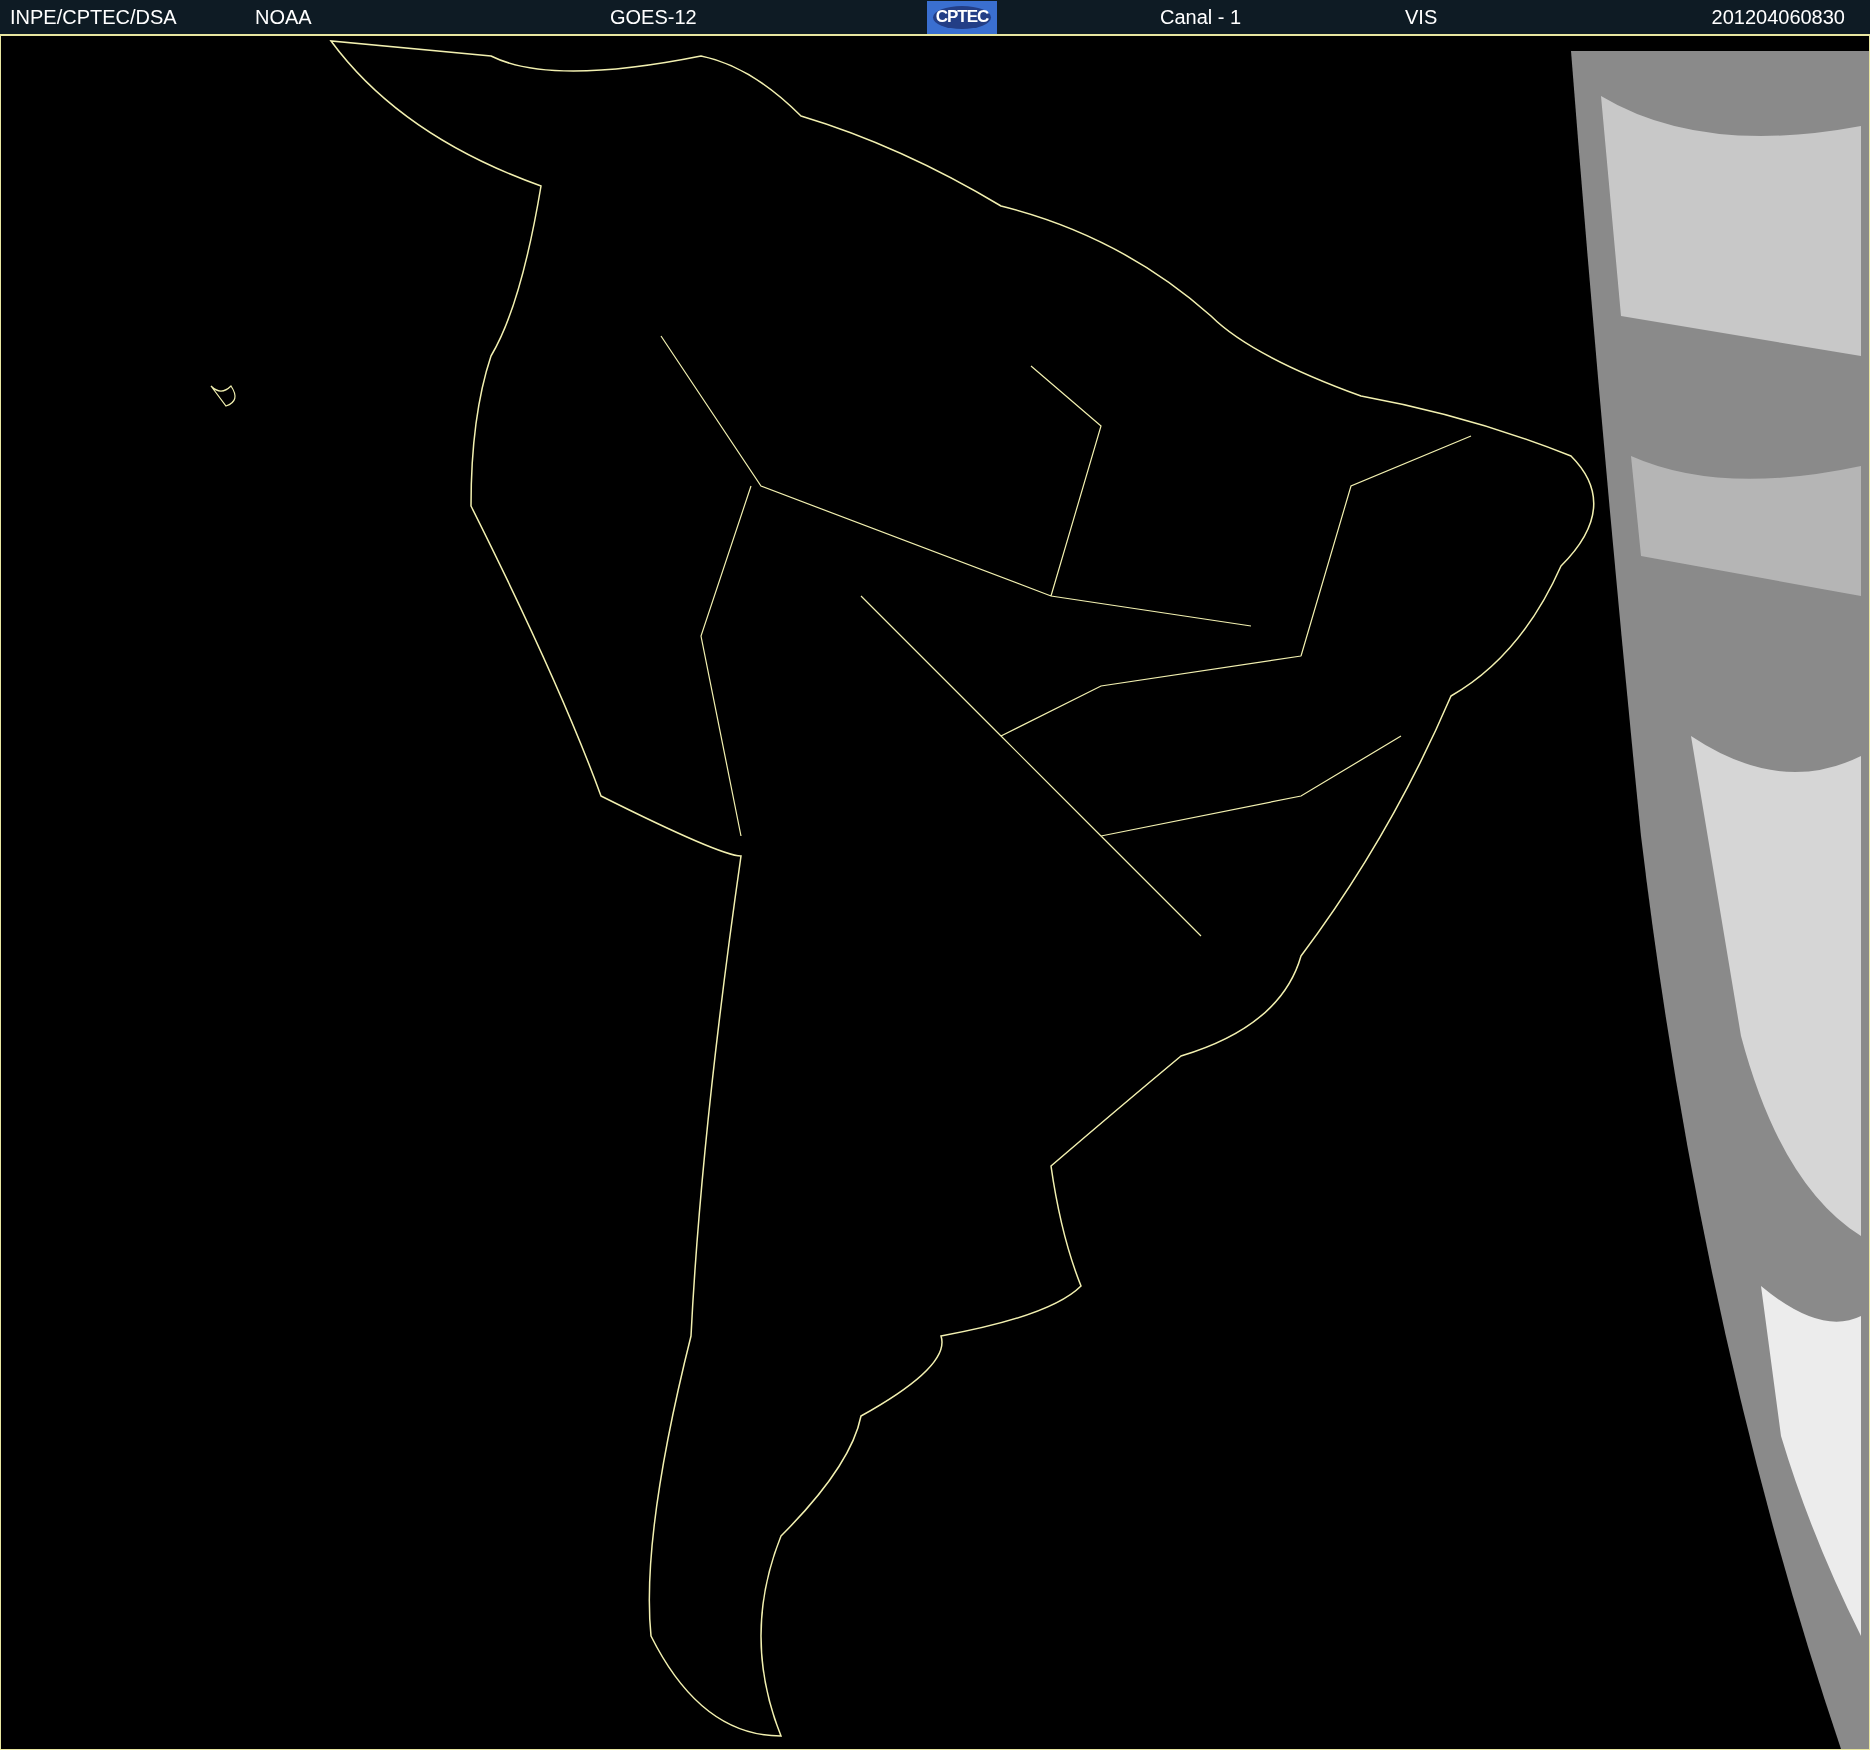  Describe the element at coordinates (284, 17) in the screenshot. I see `header-label: NOAA` at that location.